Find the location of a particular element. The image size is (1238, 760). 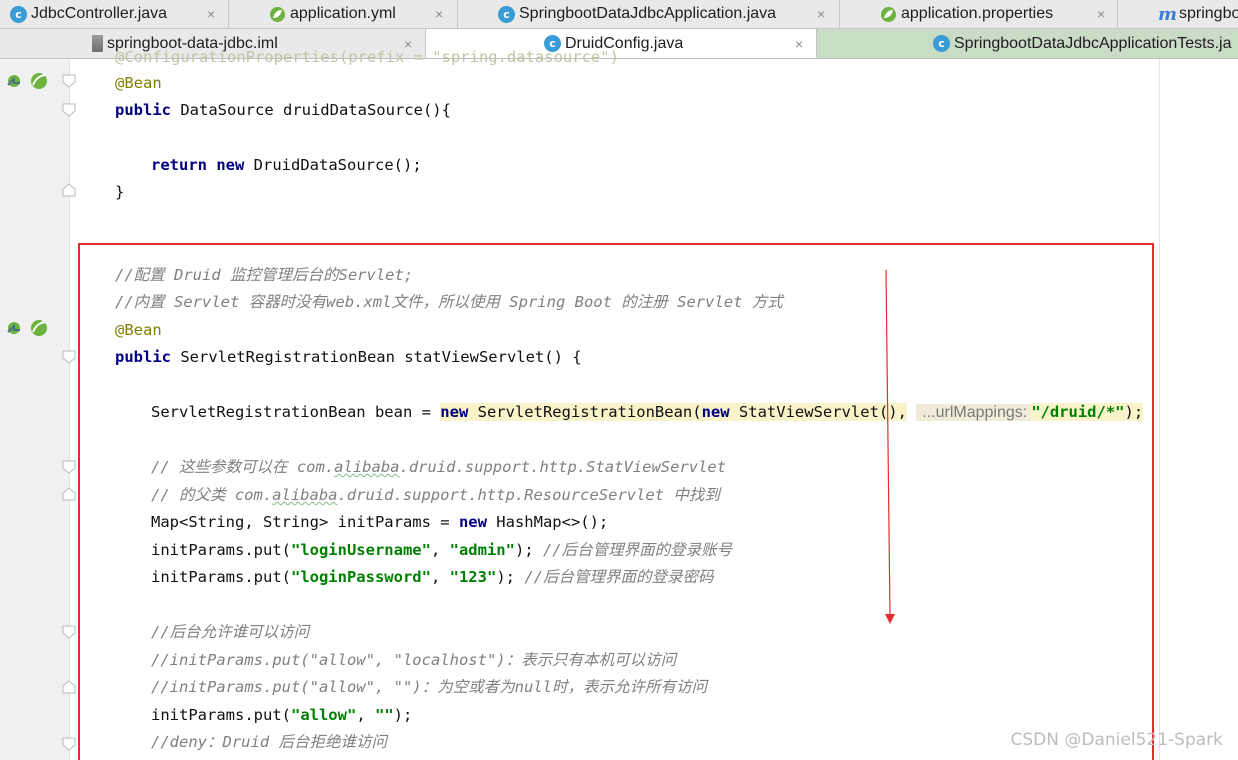

tab-label: application.yml is located at coordinates (343, 13).